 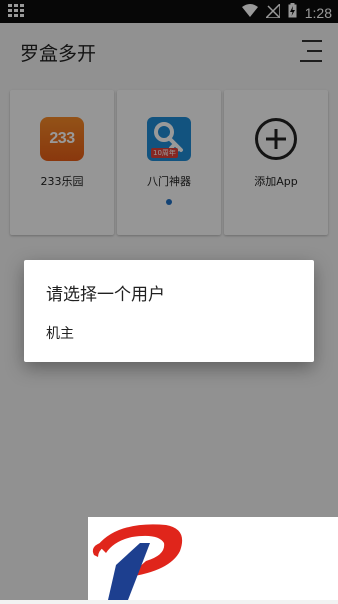 I want to click on user-option-owner: 机主, so click(x=60, y=333).